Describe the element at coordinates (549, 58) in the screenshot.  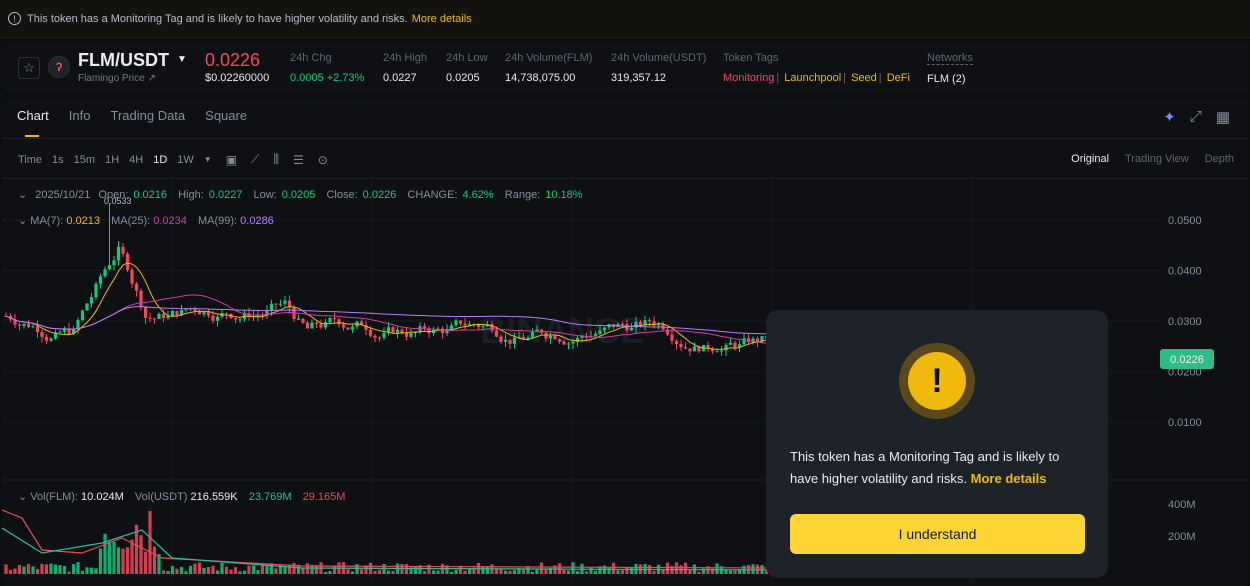
I see `stat-label: 24h Volume(FLM)` at that location.